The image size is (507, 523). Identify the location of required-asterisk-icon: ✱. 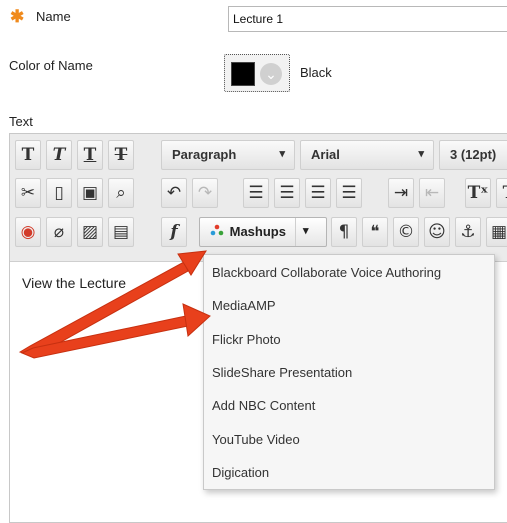
(17, 16).